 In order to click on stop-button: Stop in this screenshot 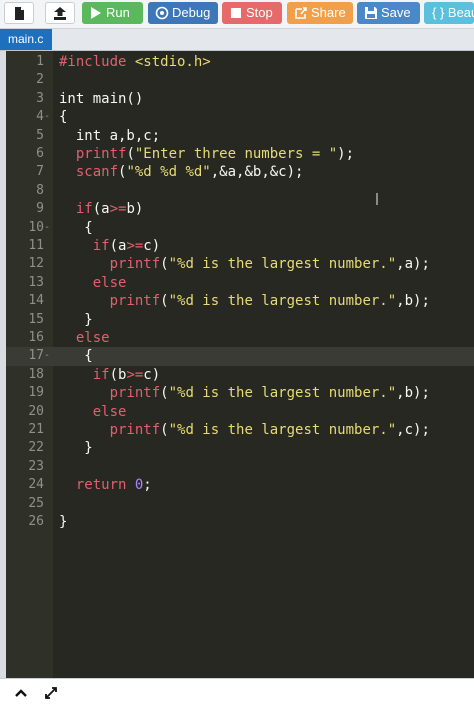, I will do `click(252, 13)`.